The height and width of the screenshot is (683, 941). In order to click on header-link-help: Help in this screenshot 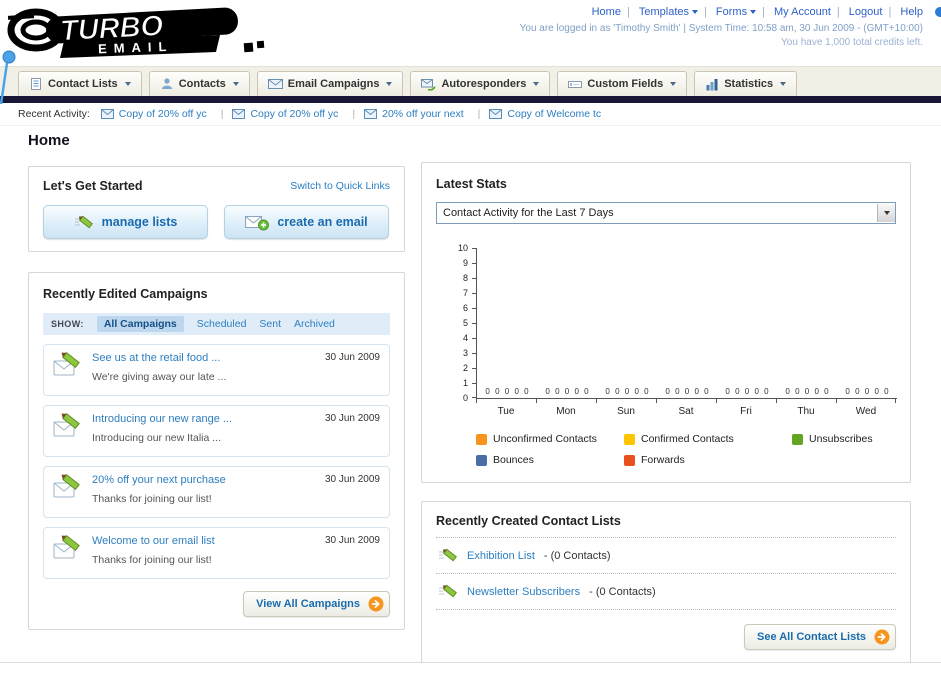, I will do `click(911, 12)`.